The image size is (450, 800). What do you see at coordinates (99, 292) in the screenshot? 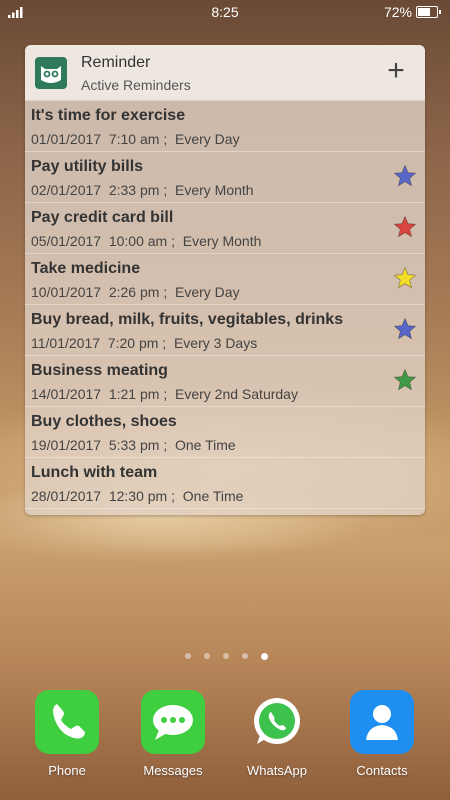
I see `reminder-datetime: 10/01/2017 2:26 pm ;` at bounding box center [99, 292].